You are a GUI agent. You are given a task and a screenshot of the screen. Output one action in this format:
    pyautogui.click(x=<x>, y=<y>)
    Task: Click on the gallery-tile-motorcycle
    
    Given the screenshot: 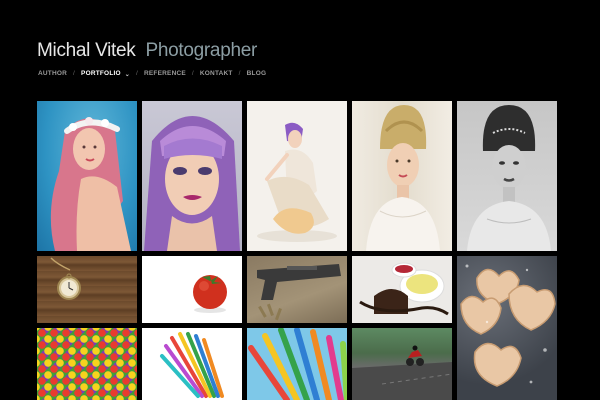 What is the action you would take?
    pyautogui.click(x=402, y=364)
    